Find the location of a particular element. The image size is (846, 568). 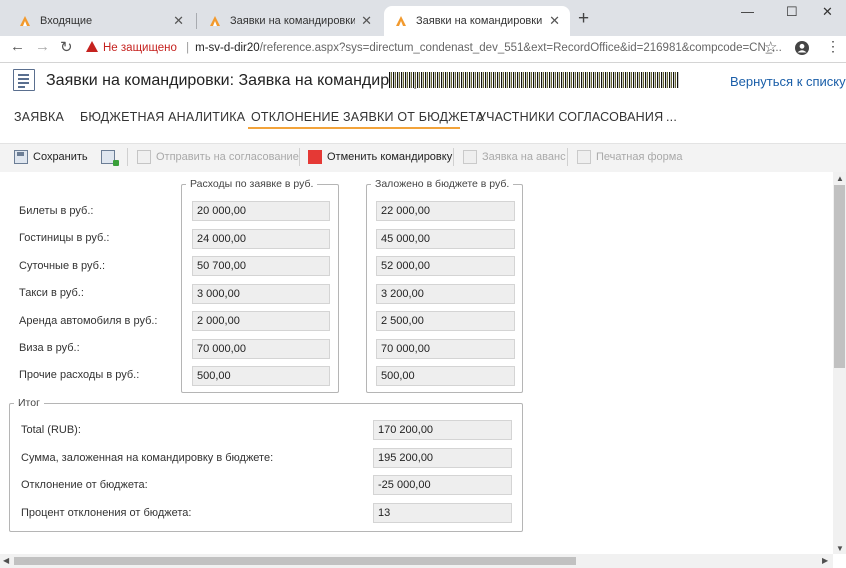

forward-arrow-icon: → is located at coordinates (42, 46).